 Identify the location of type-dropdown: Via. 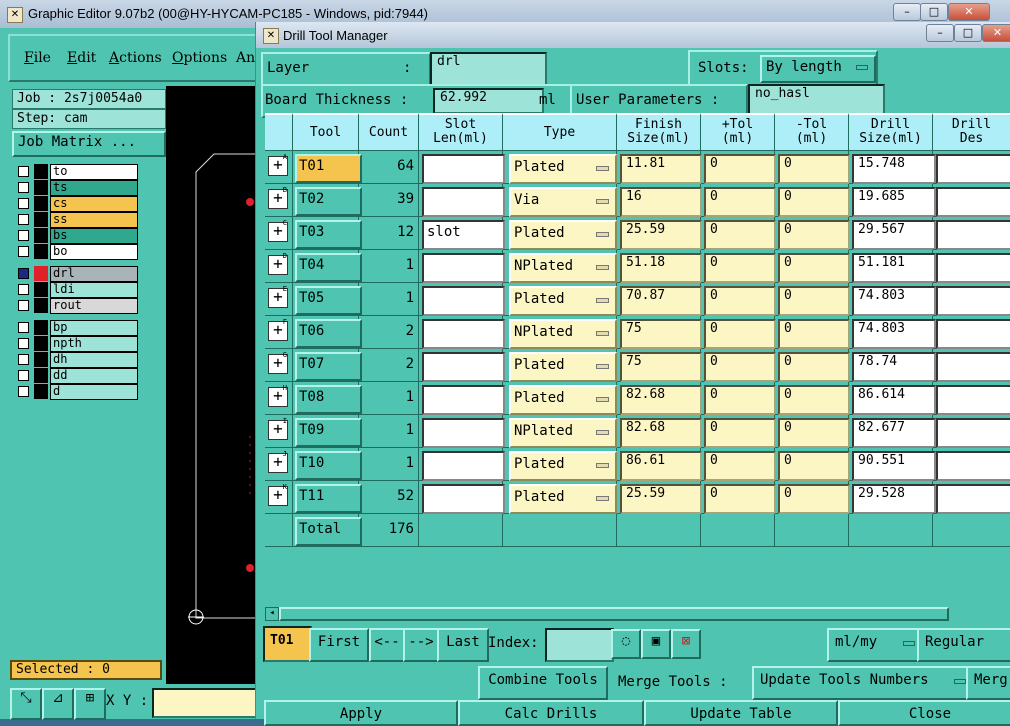
(563, 202).